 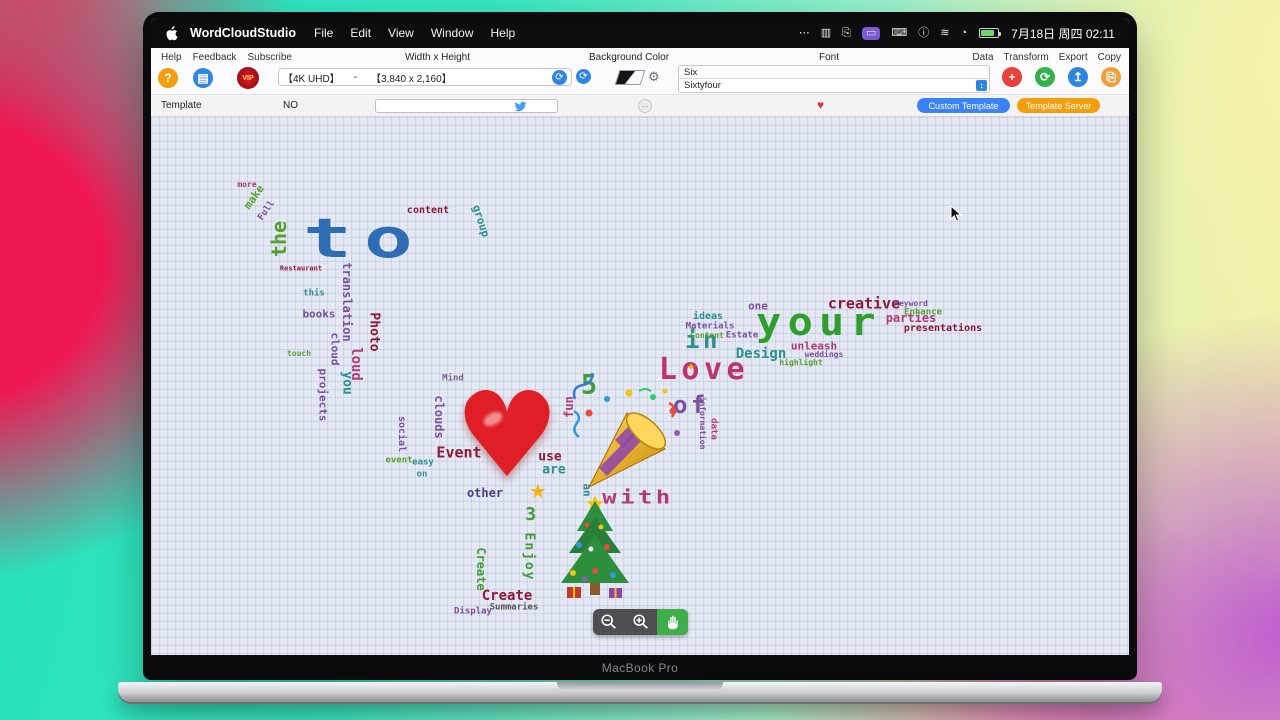 I want to click on zoom-in-button, so click(x=641, y=622).